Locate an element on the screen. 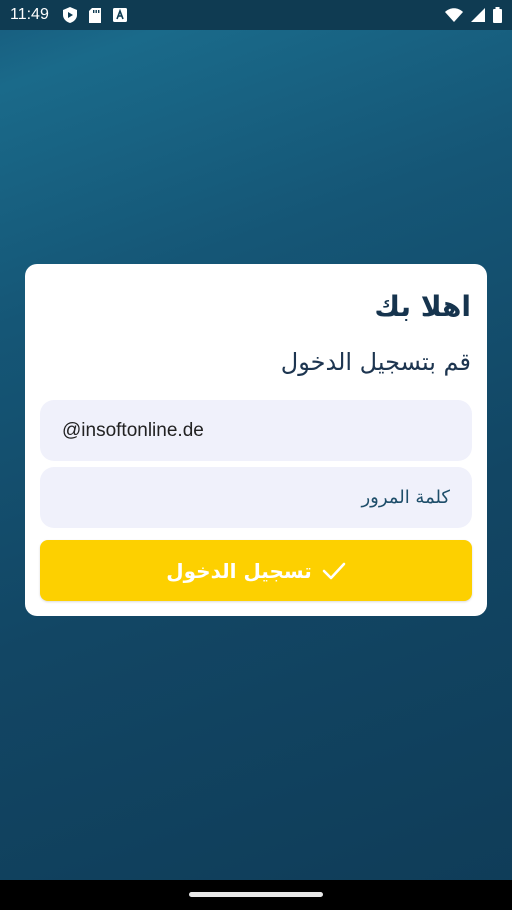  status-bar: 11:49 is located at coordinates (256, 15).